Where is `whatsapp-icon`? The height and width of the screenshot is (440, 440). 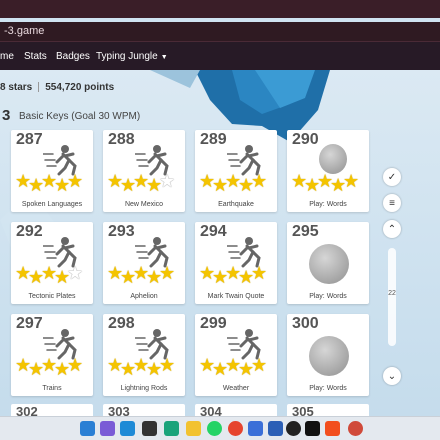
whatsapp-icon is located at coordinates (214, 428).